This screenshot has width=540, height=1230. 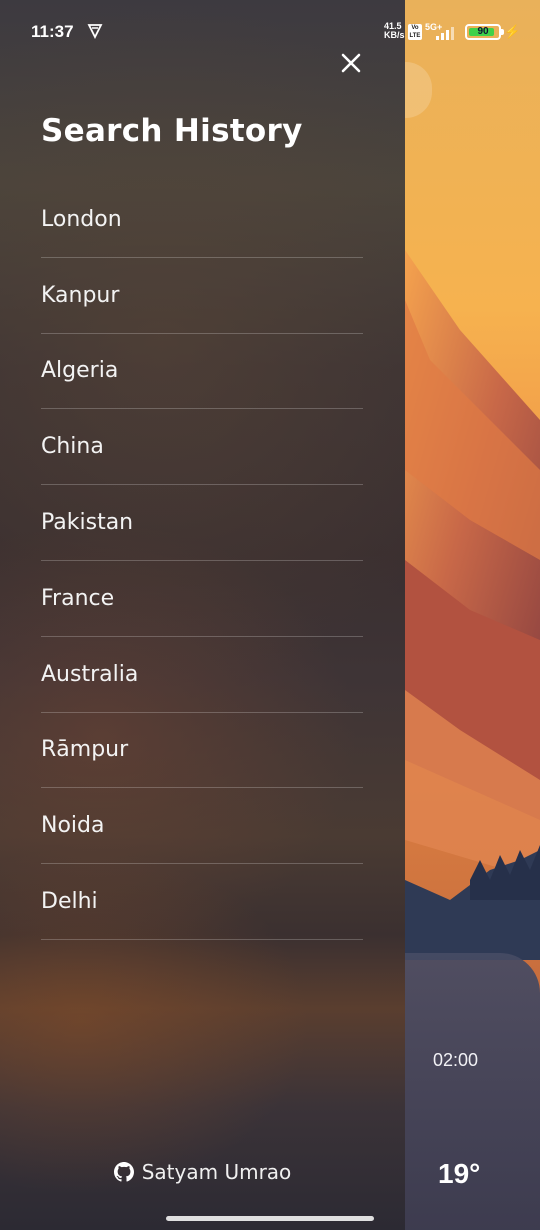 What do you see at coordinates (95, 31) in the screenshot?
I see `vpn-shield-icon` at bounding box center [95, 31].